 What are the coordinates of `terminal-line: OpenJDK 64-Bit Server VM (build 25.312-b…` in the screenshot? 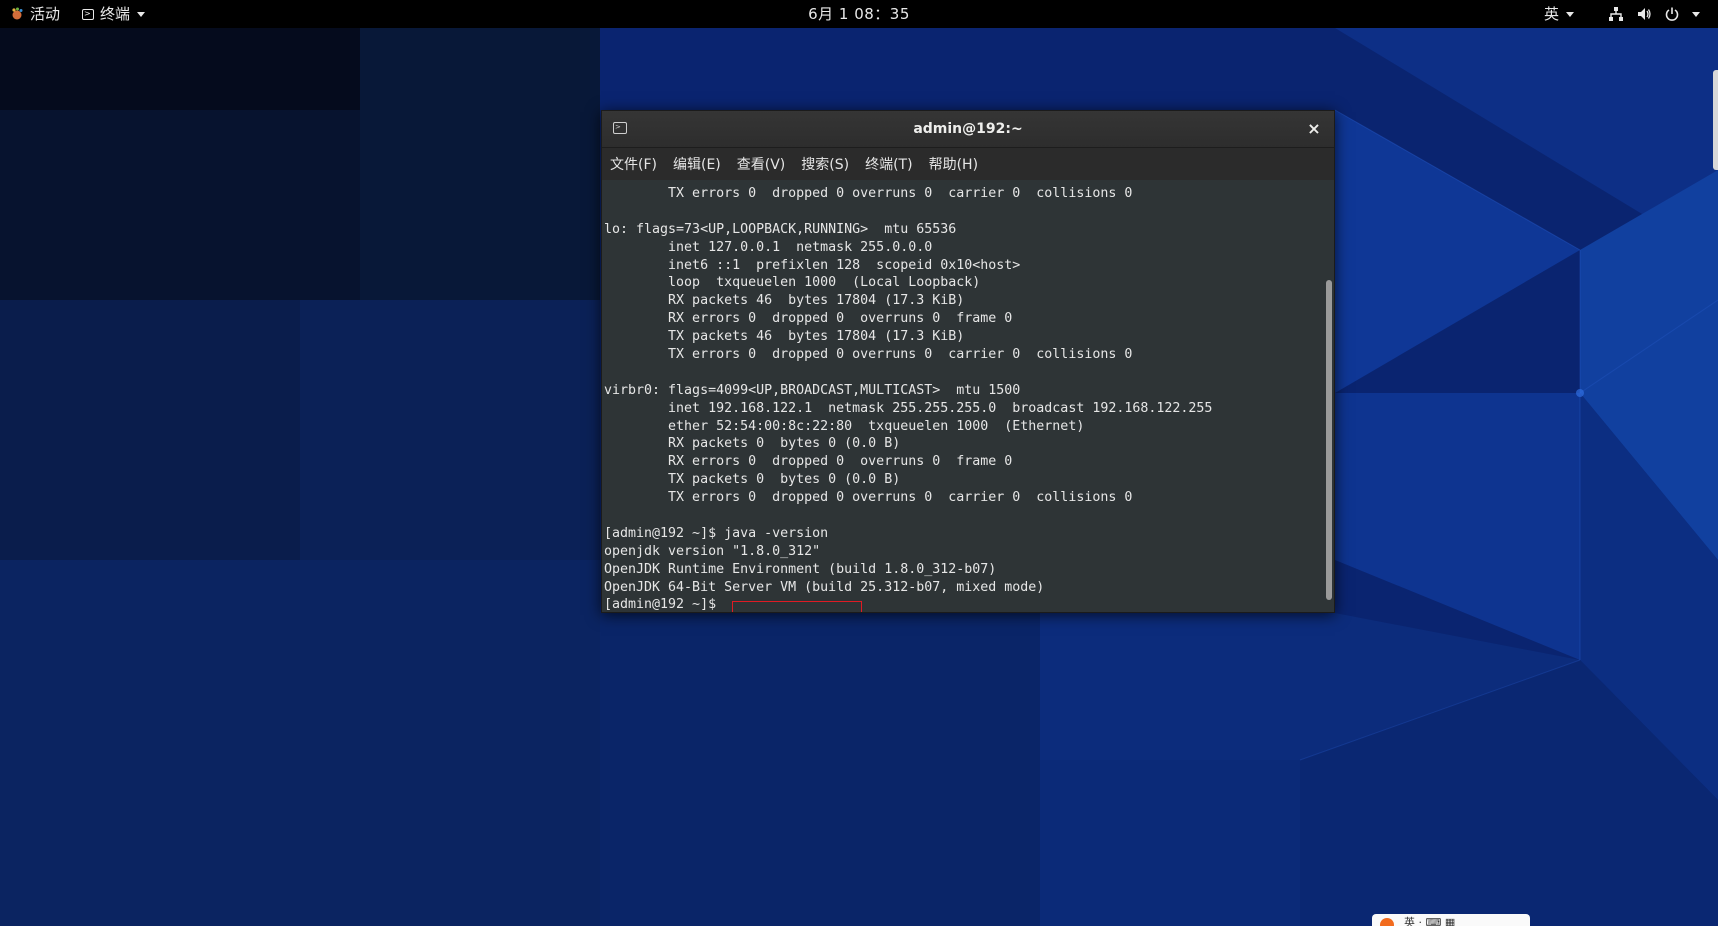 It's located at (824, 587).